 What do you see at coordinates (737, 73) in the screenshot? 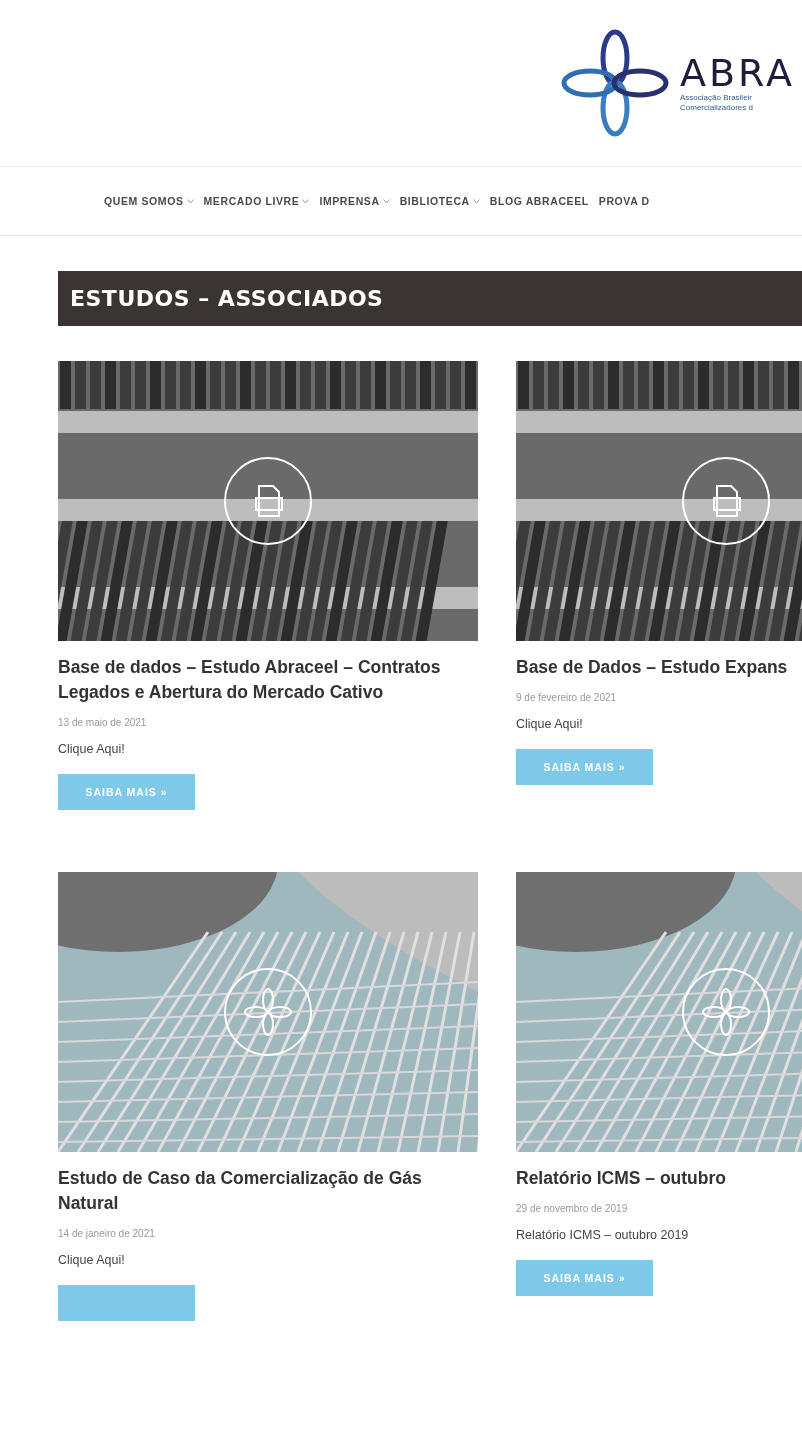
I see `logo-text: ABRA` at bounding box center [737, 73].